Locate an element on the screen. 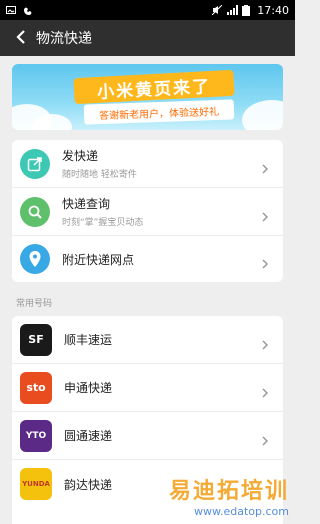 This screenshot has height=524, width=320. voicemail-icon is located at coordinates (27, 10).